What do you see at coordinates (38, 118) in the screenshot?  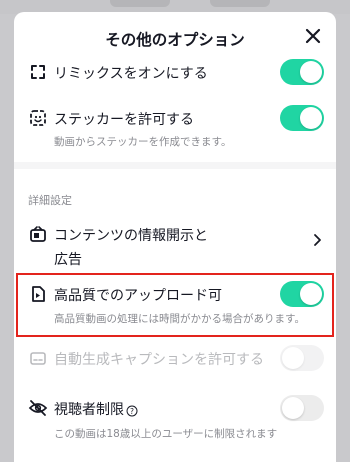 I see `sticker-icon` at bounding box center [38, 118].